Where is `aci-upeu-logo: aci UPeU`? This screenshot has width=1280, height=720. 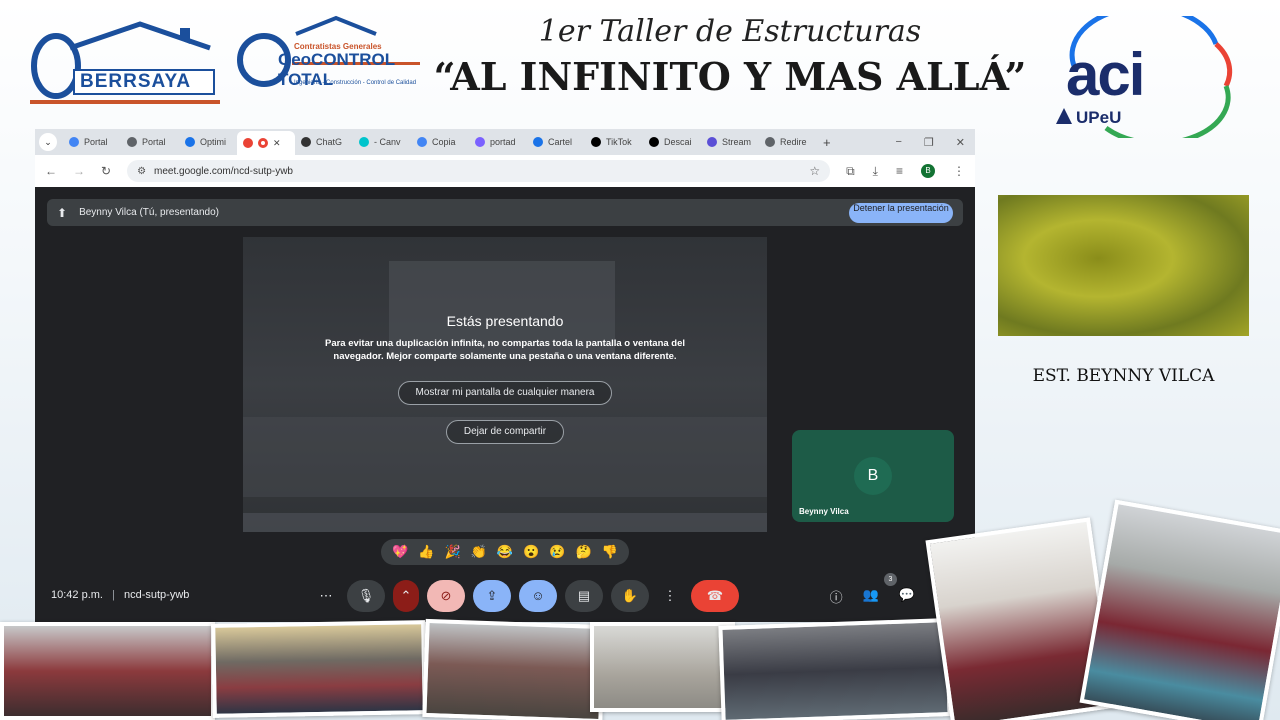 aci-upeu-logo: aci UPeU is located at coordinates (1144, 75).